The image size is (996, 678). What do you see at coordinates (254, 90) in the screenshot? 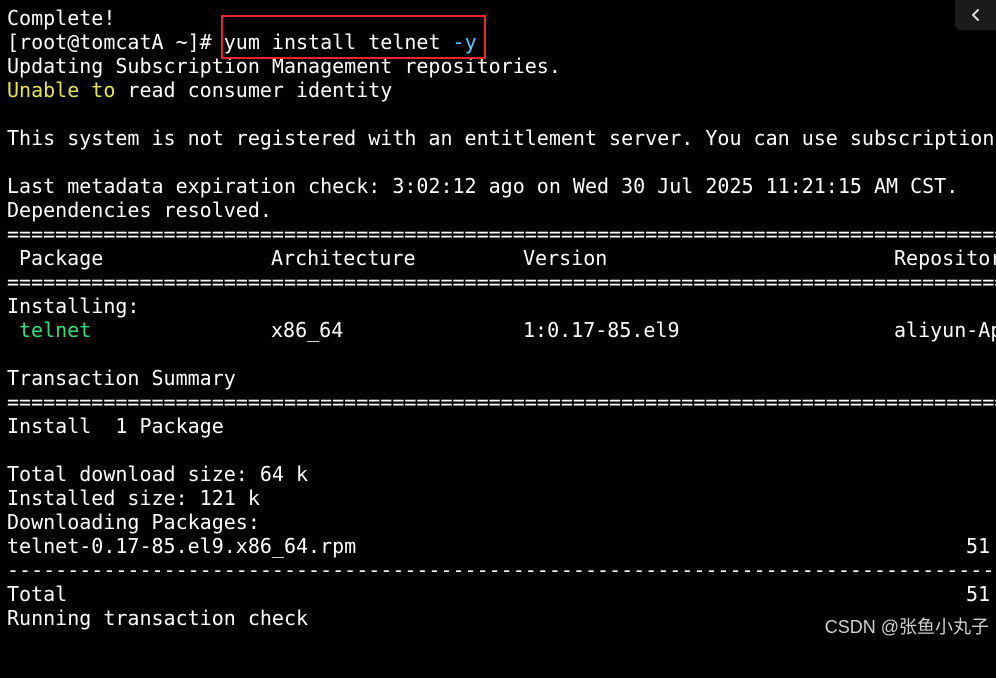
I see `warning-rest: read consumer identity` at bounding box center [254, 90].